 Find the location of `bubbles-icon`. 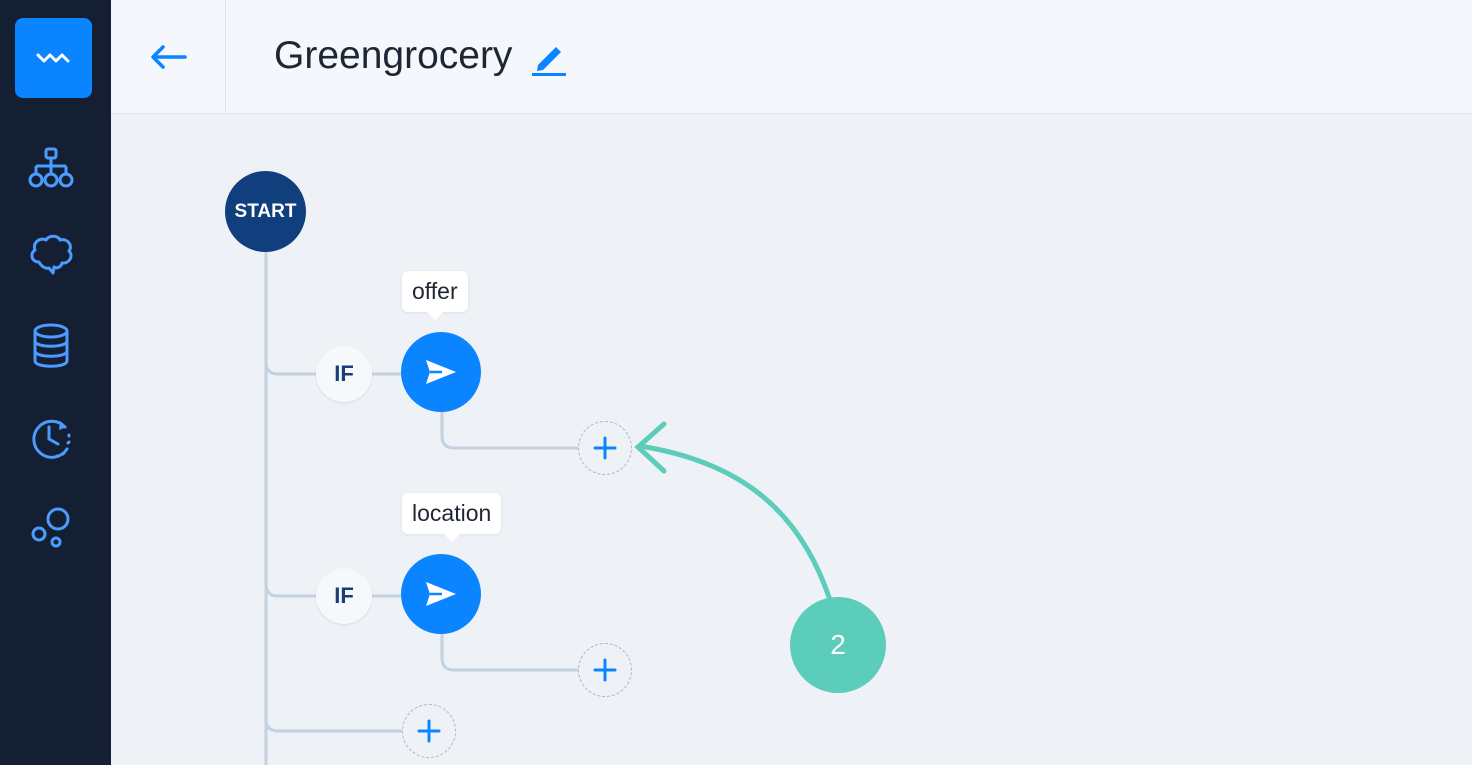

bubbles-icon is located at coordinates (50, 527).